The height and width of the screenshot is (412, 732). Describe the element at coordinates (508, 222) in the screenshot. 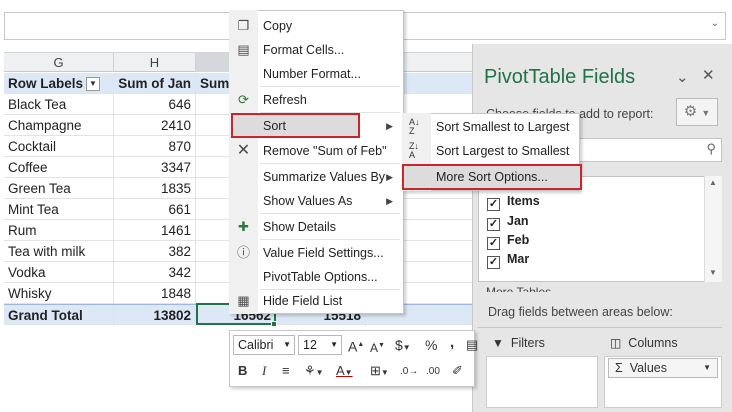

I see `field-item-jan: ✓ Jan` at that location.